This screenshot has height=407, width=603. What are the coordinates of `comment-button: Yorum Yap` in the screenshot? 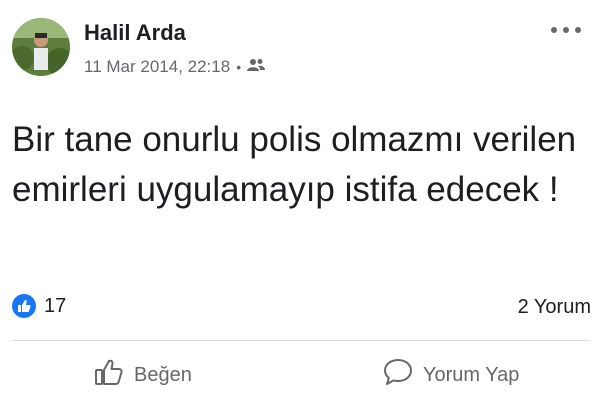 It's located at (451, 375).